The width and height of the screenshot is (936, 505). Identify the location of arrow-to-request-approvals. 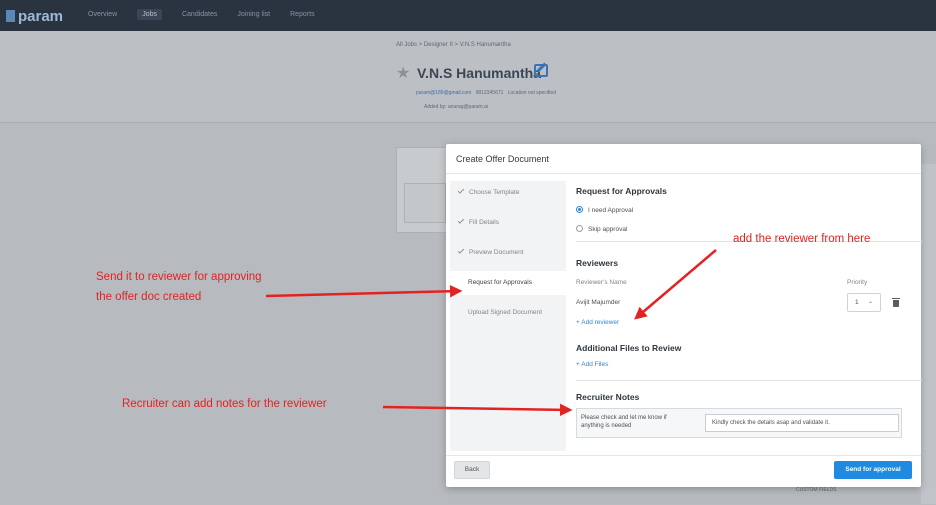
(364, 291).